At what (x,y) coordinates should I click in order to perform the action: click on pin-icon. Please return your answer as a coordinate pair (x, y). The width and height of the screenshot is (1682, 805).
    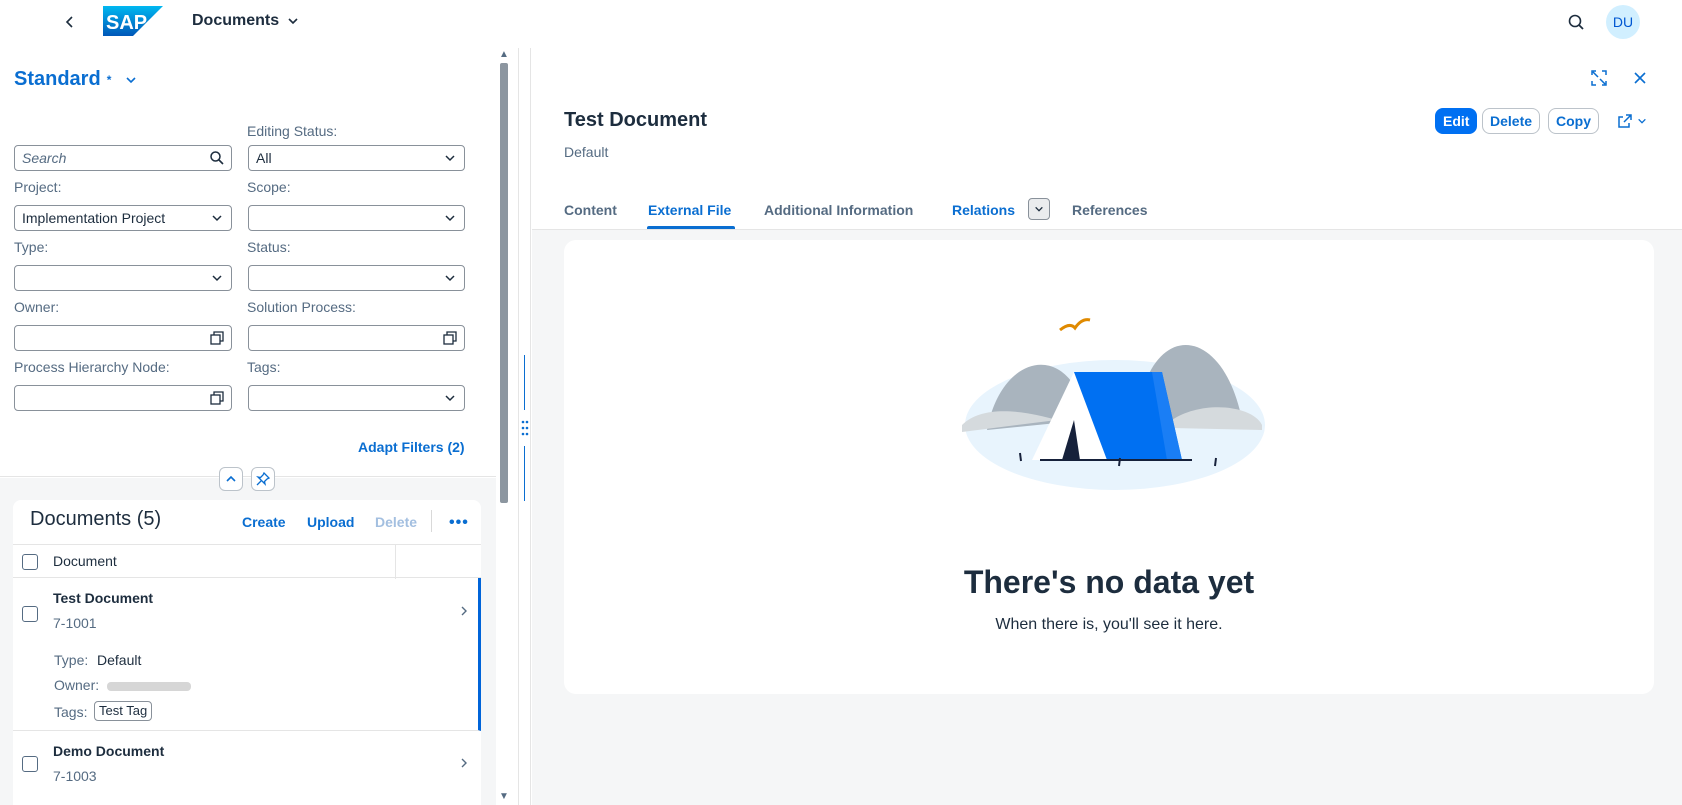
    Looking at the image, I should click on (263, 479).